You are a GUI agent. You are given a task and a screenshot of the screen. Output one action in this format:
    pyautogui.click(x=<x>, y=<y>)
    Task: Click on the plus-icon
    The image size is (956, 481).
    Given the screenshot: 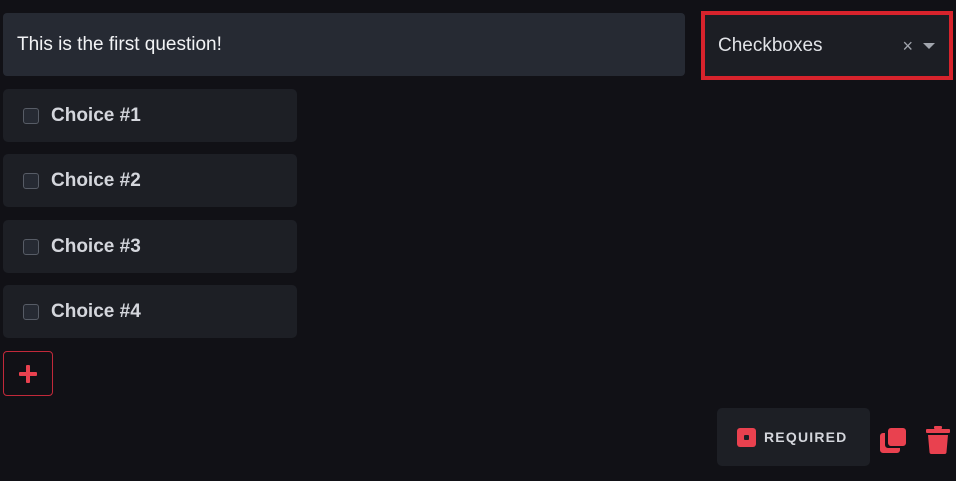 What is the action you would take?
    pyautogui.click(x=28, y=373)
    